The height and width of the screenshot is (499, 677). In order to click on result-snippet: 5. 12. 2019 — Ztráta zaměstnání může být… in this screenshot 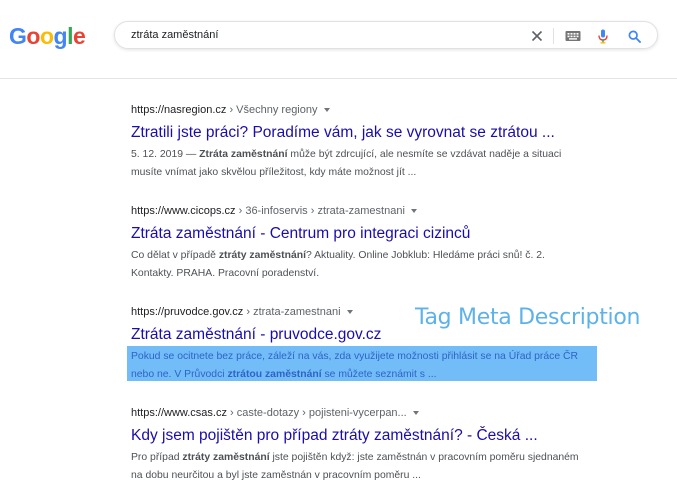, I will do `click(358, 164)`.